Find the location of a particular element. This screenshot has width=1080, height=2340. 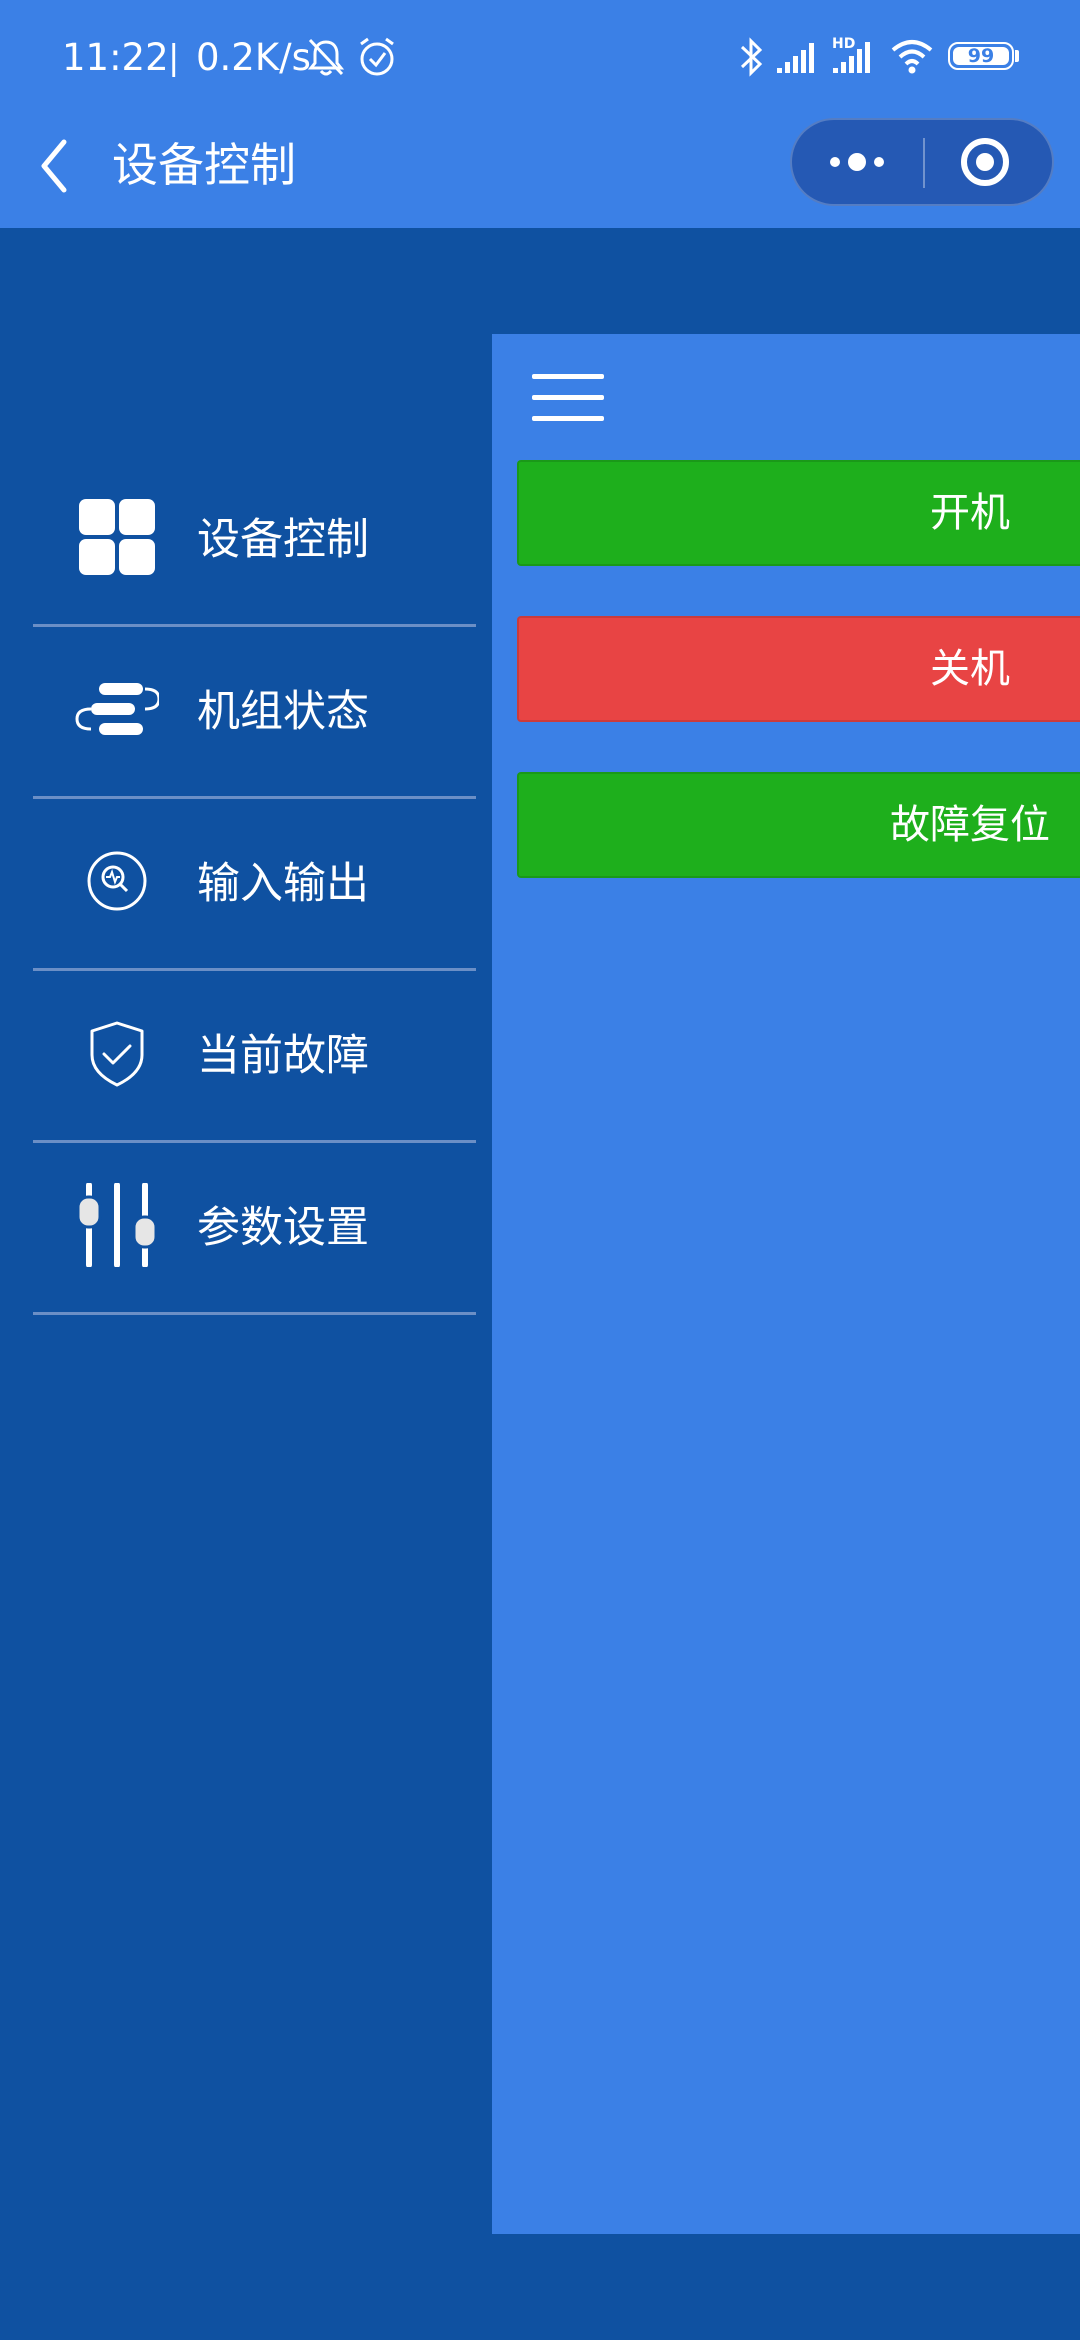

fault-reset-button: 故障复位 is located at coordinates (798, 825).